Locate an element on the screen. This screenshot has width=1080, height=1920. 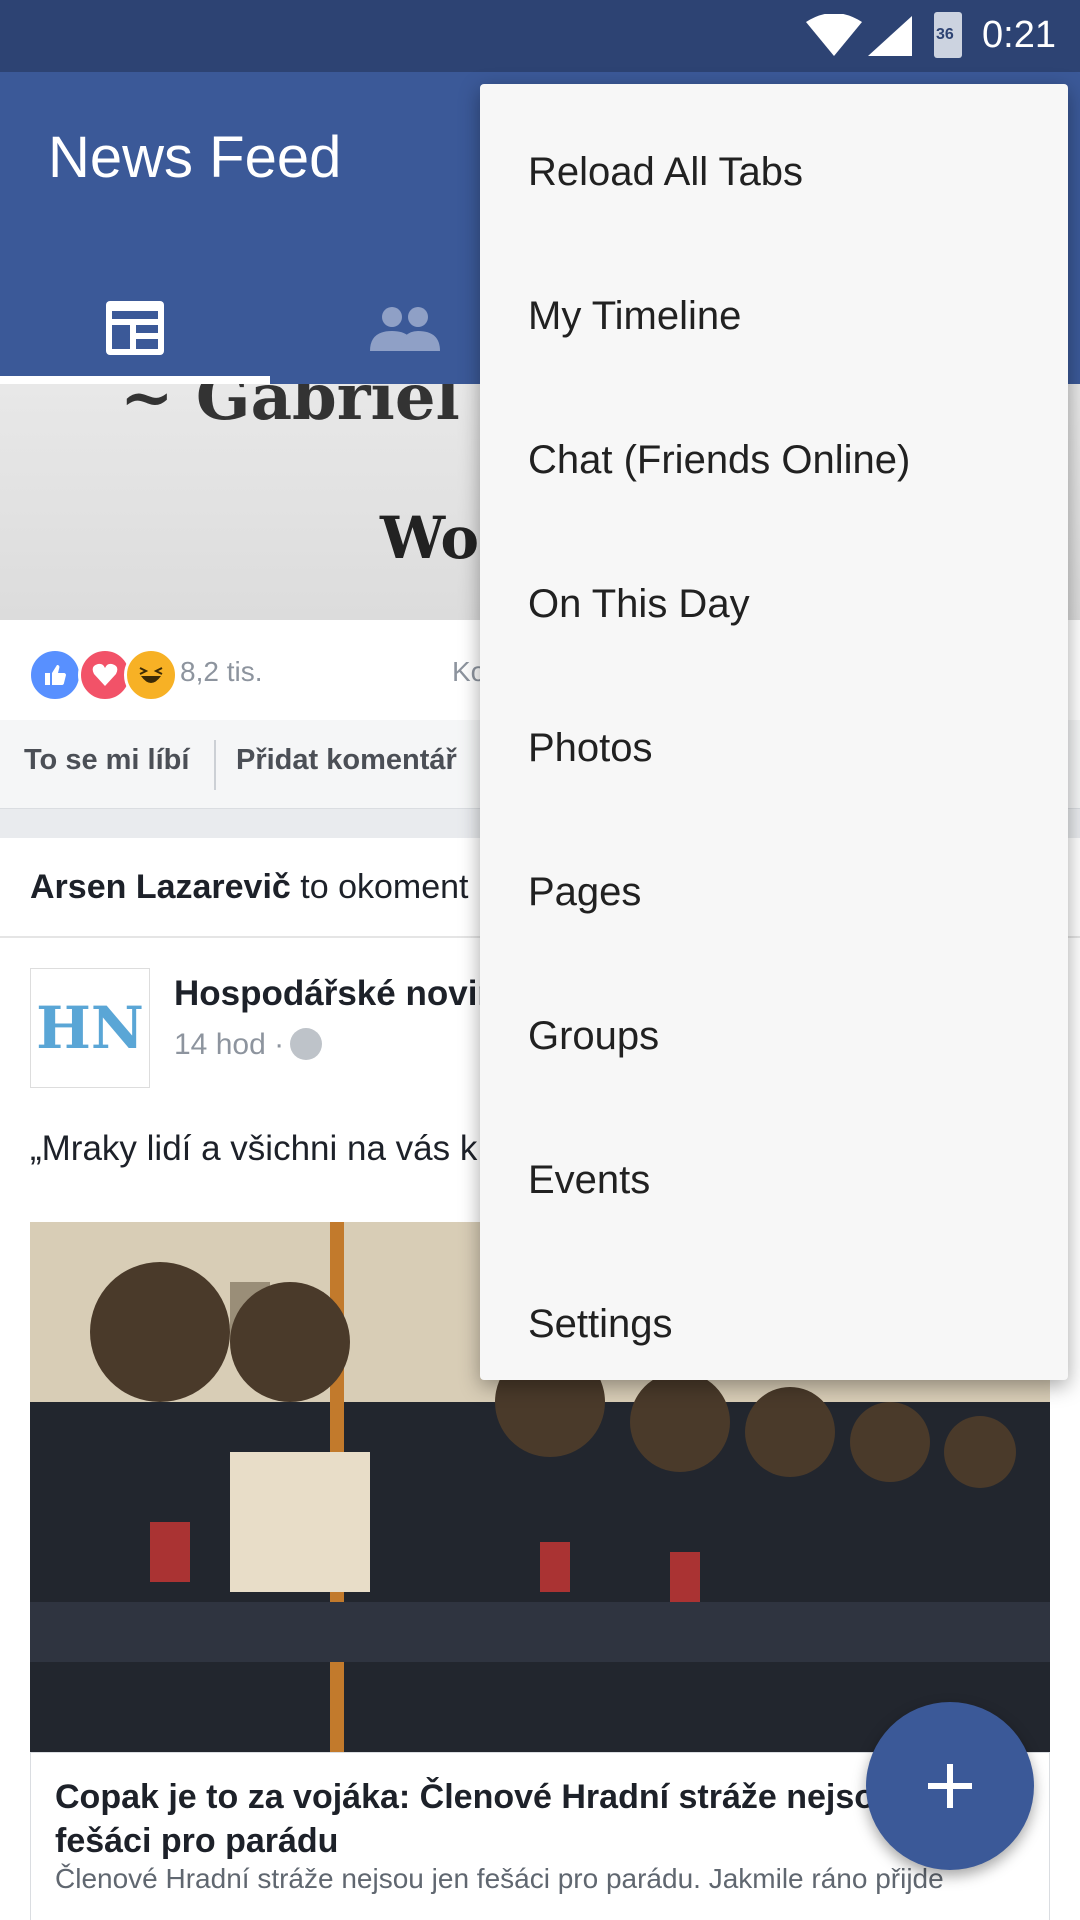
menu-item-label: My Timeline is located at coordinates (635, 315).